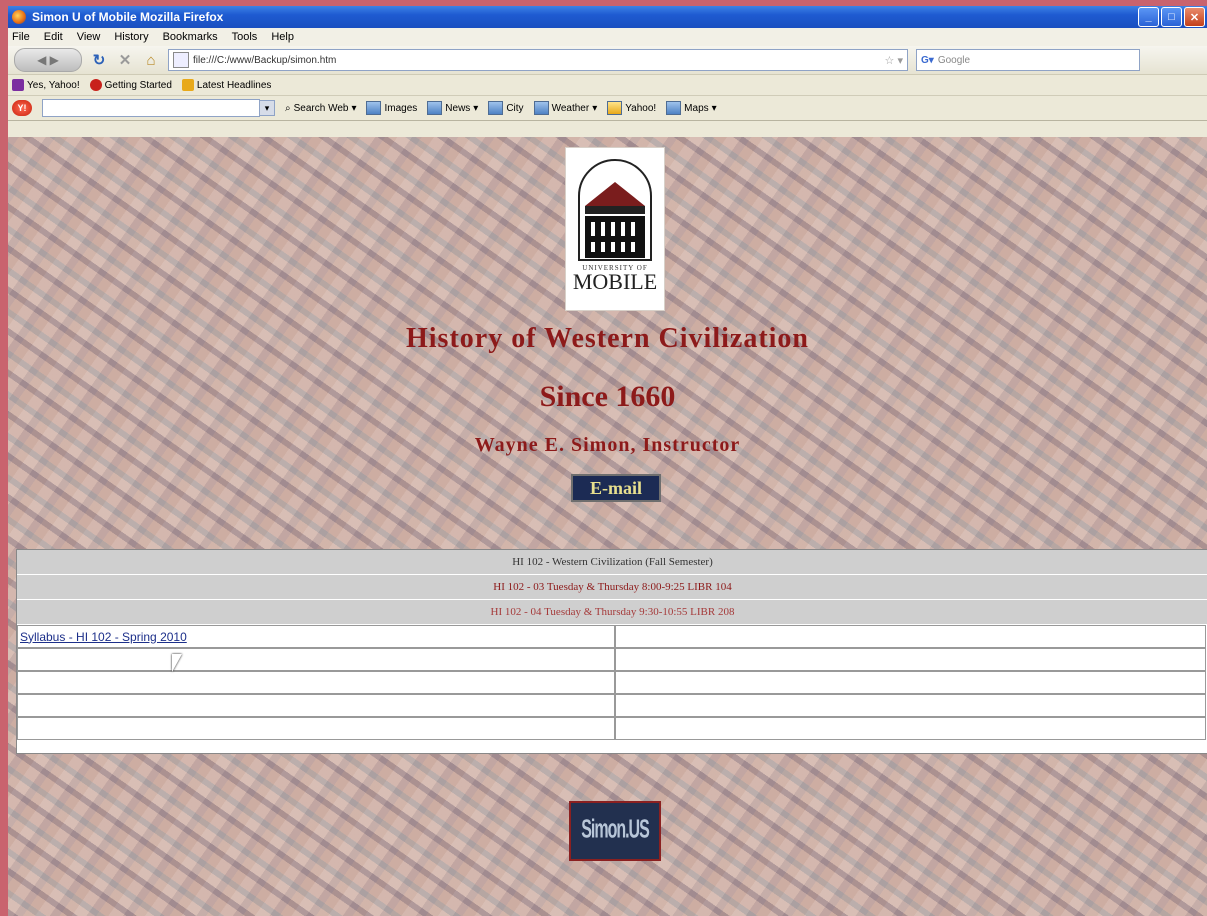 The height and width of the screenshot is (916, 1207). What do you see at coordinates (607, 17) in the screenshot?
I see `title-bar: Simon U of Mobile Mozilla Firefox _ □ ✕` at bounding box center [607, 17].